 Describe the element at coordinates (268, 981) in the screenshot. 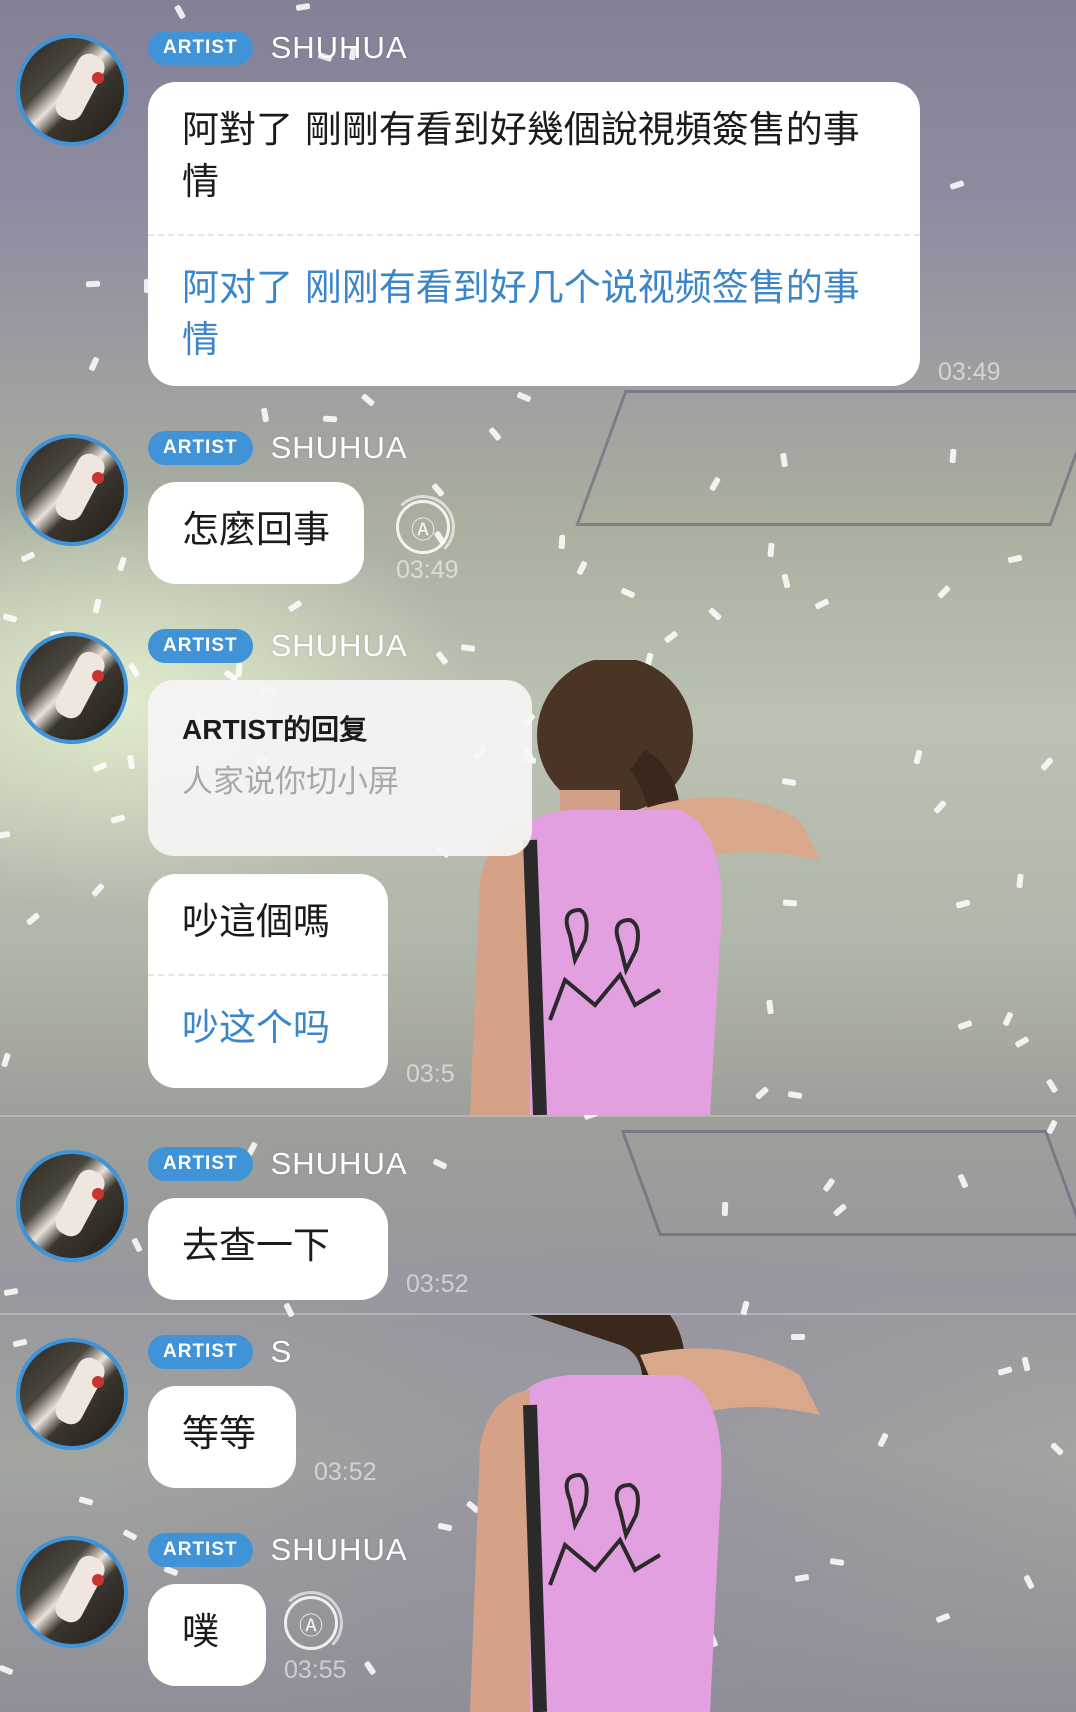

I see `message-bubble: 吵這個嗎 吵这个吗` at that location.